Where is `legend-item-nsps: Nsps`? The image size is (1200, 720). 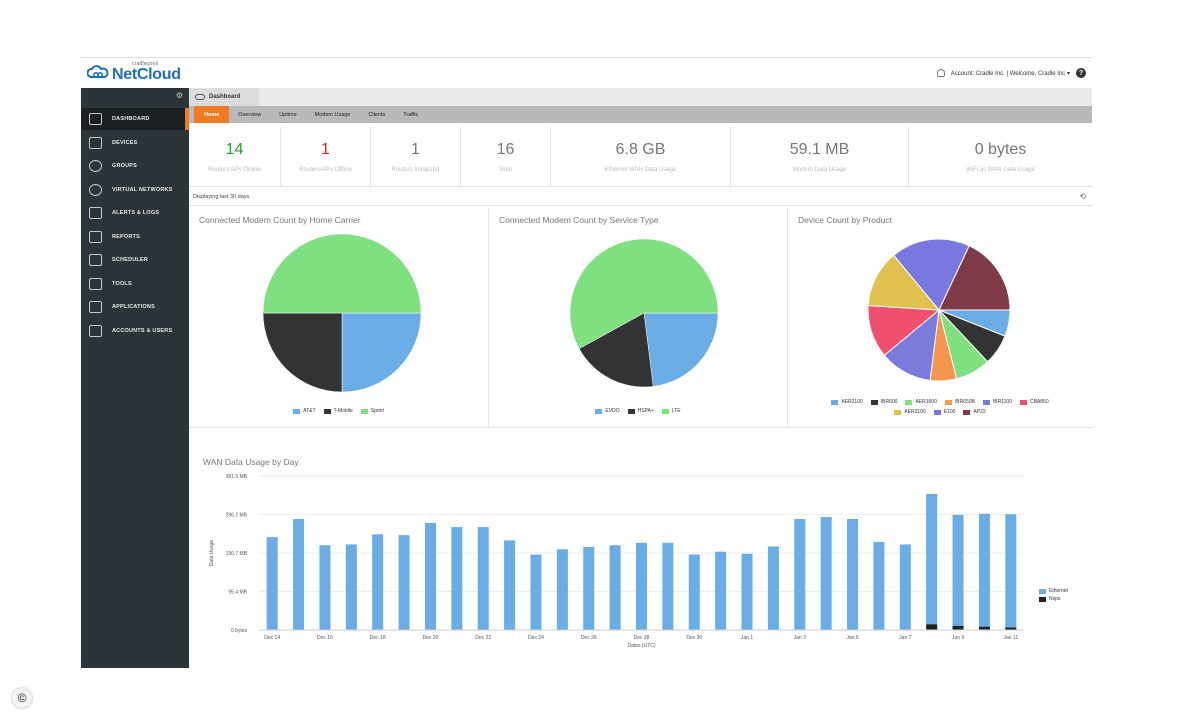 legend-item-nsps: Nsps is located at coordinates (1053, 599).